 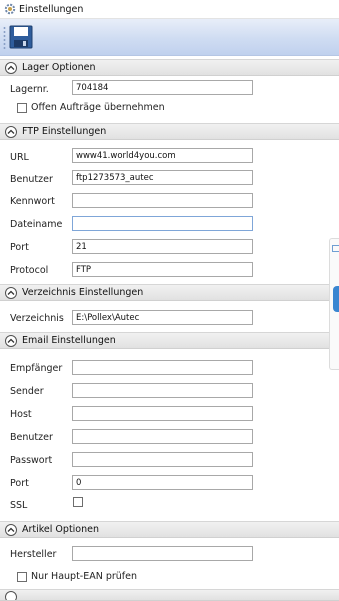 What do you see at coordinates (169, 529) in the screenshot?
I see `section-artikel-optionen: Artikel Optionen` at bounding box center [169, 529].